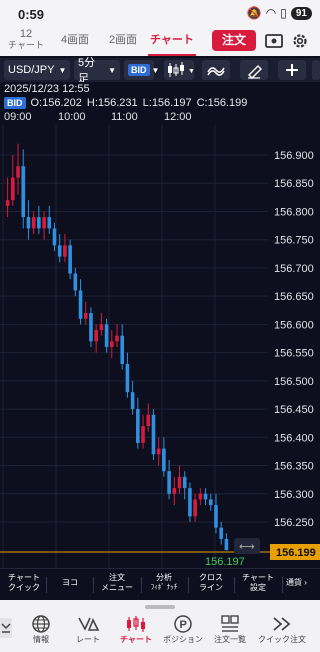 This screenshot has height=652, width=320. What do you see at coordinates (88, 629) in the screenshot?
I see `nav-rate: レート` at bounding box center [88, 629].